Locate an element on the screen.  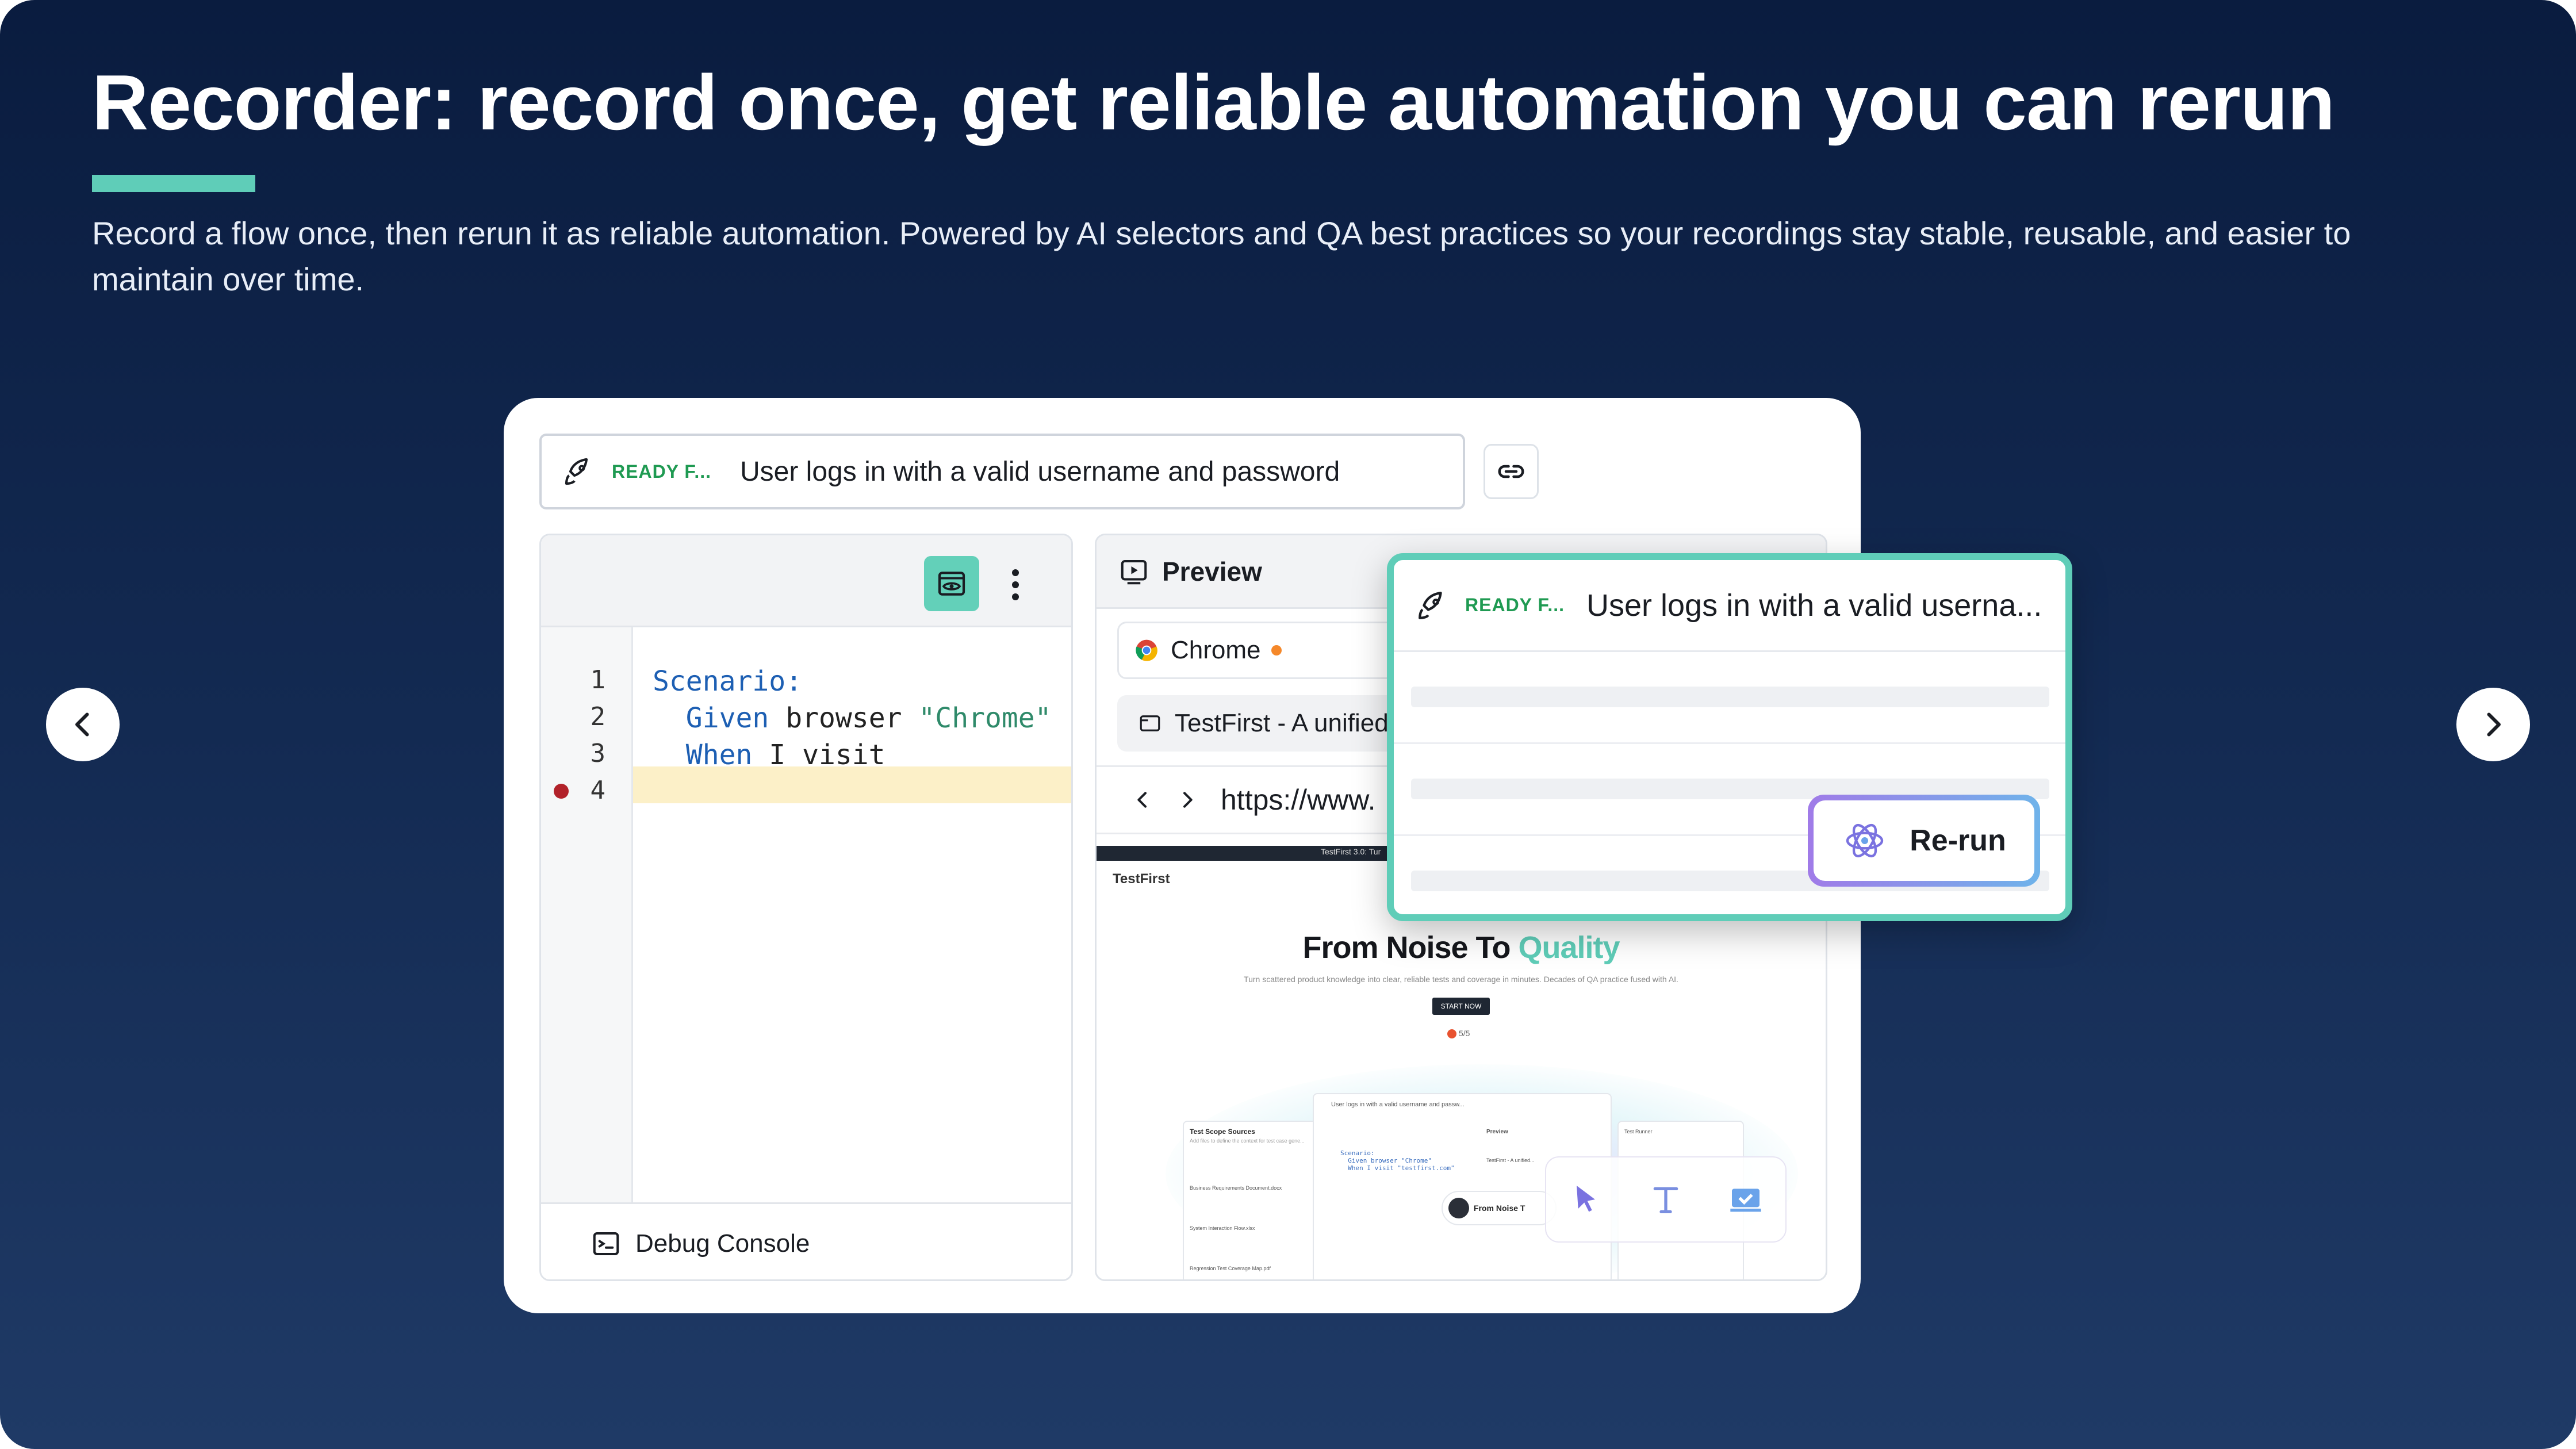
debug-console-bar: Debug Console is located at coordinates (806, 1240).